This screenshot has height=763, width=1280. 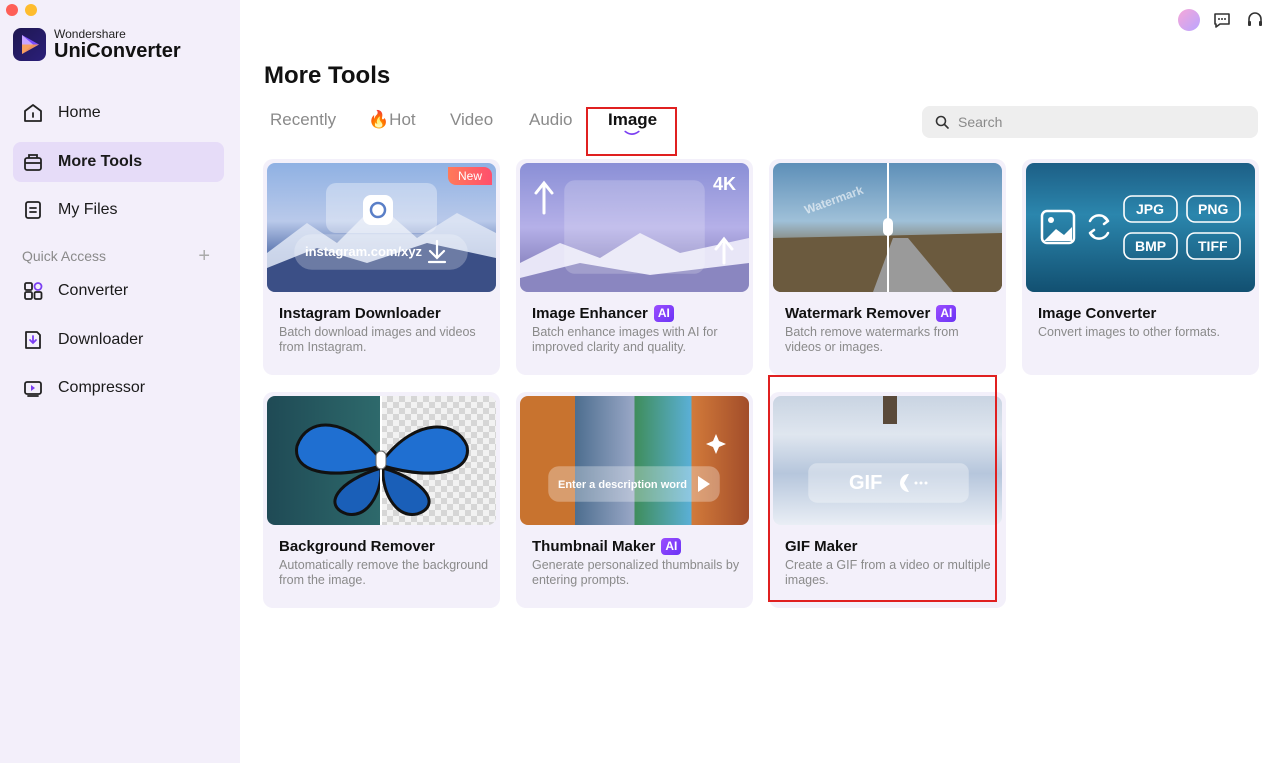 I want to click on avatar-icon, so click(x=1189, y=20).